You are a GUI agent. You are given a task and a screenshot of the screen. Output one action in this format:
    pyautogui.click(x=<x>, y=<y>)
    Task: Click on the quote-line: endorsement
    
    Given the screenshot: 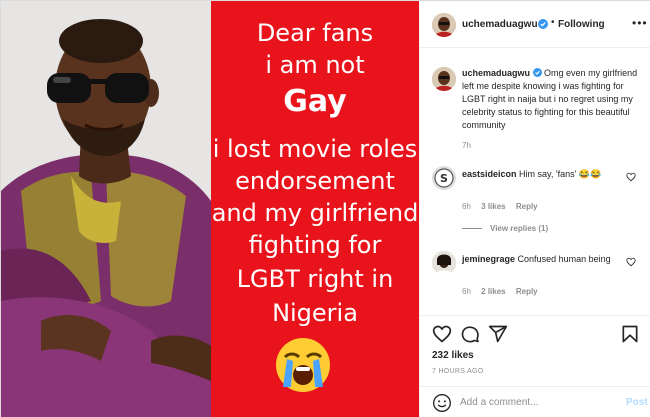 What is the action you would take?
    pyautogui.click(x=315, y=181)
    